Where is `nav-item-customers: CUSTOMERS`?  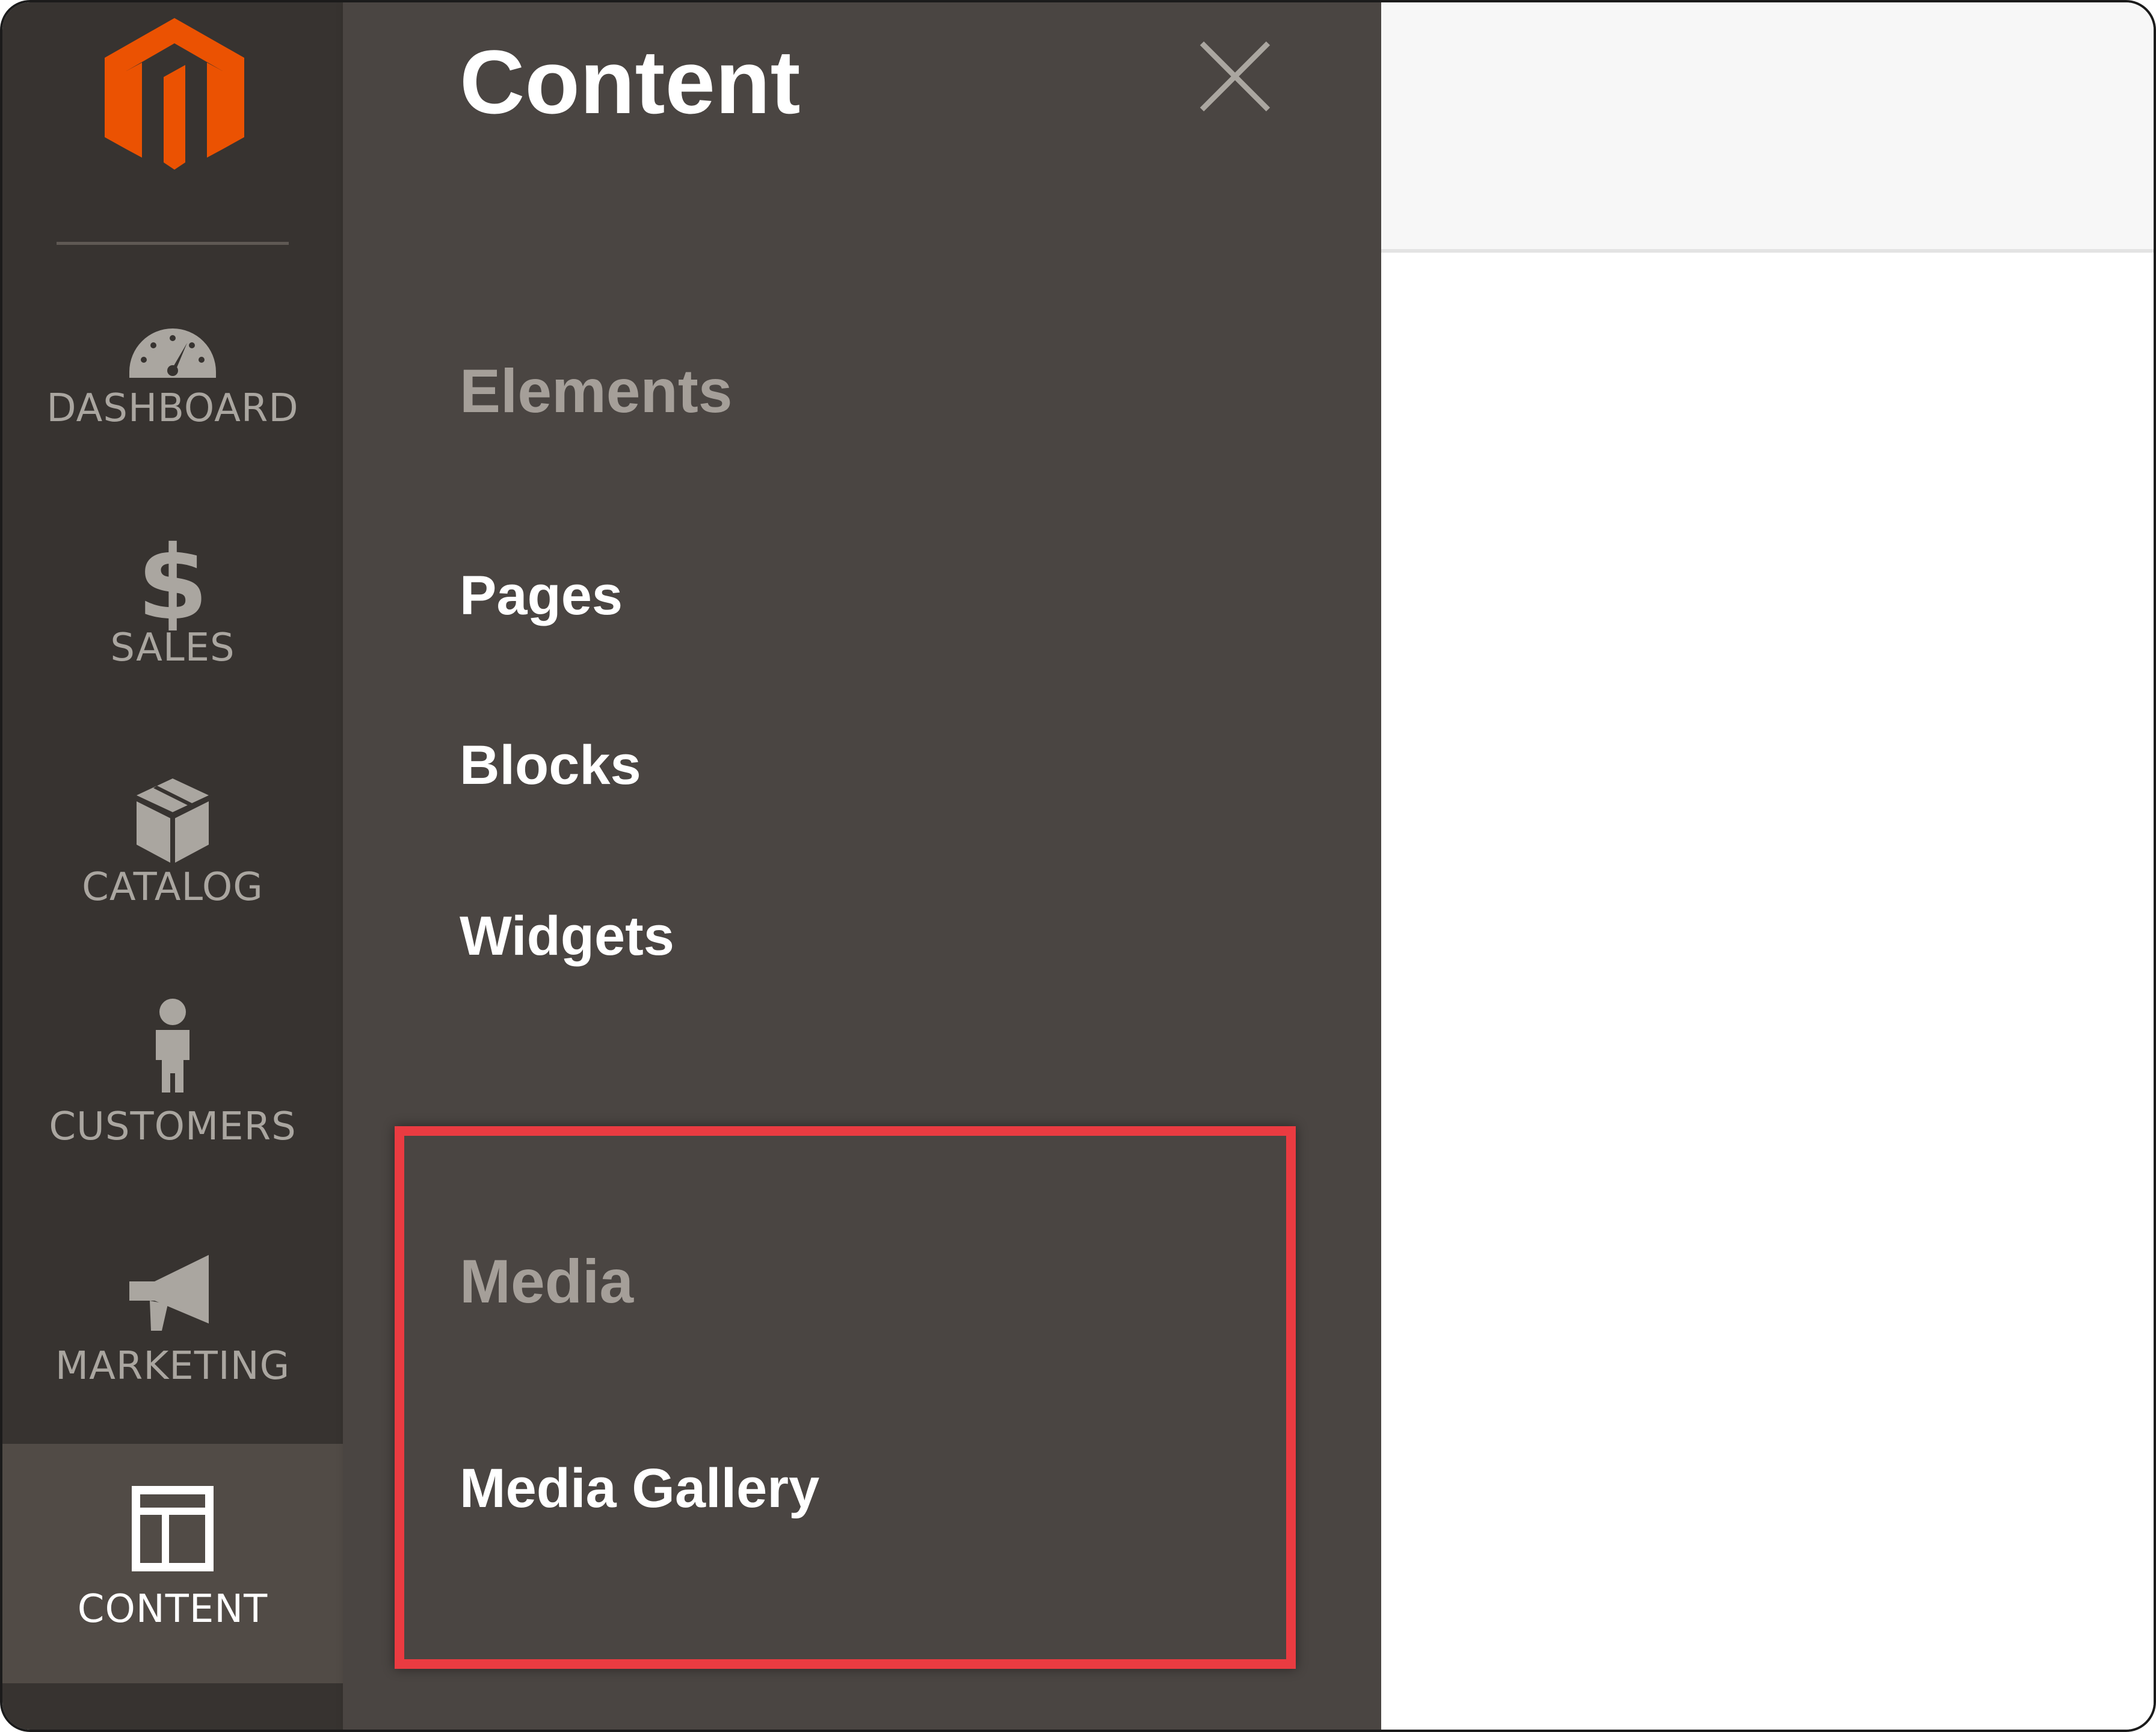 nav-item-customers: CUSTOMERS is located at coordinates (173, 1084).